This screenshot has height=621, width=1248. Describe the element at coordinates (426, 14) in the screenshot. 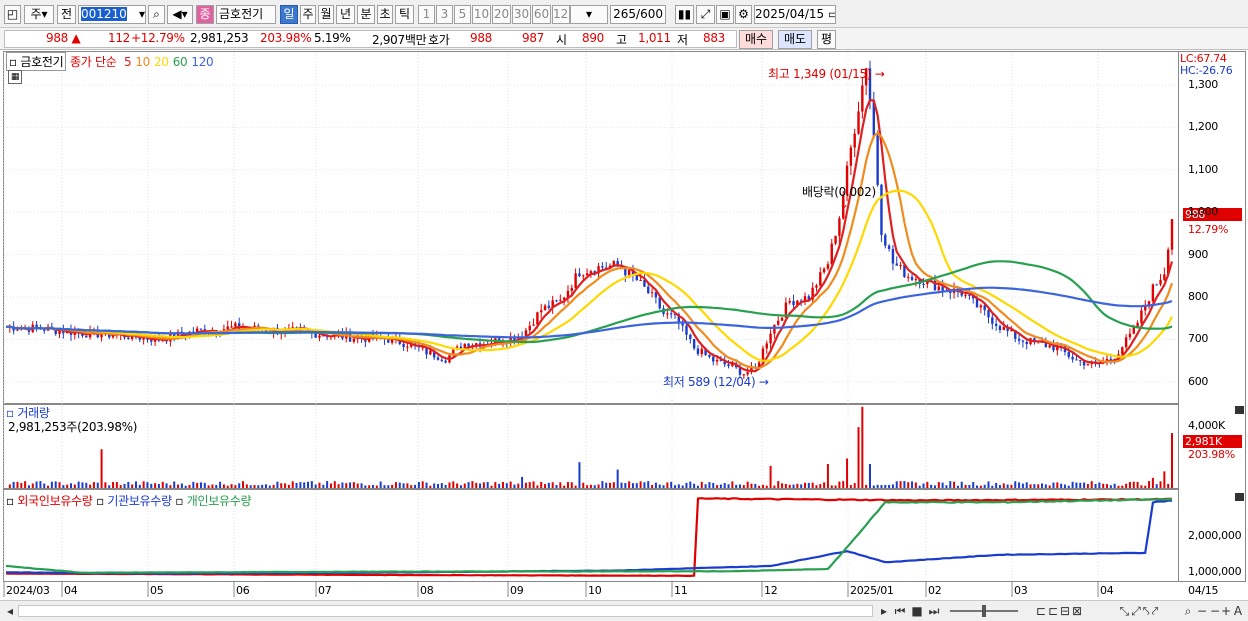

I see `interval-0: 1` at that location.